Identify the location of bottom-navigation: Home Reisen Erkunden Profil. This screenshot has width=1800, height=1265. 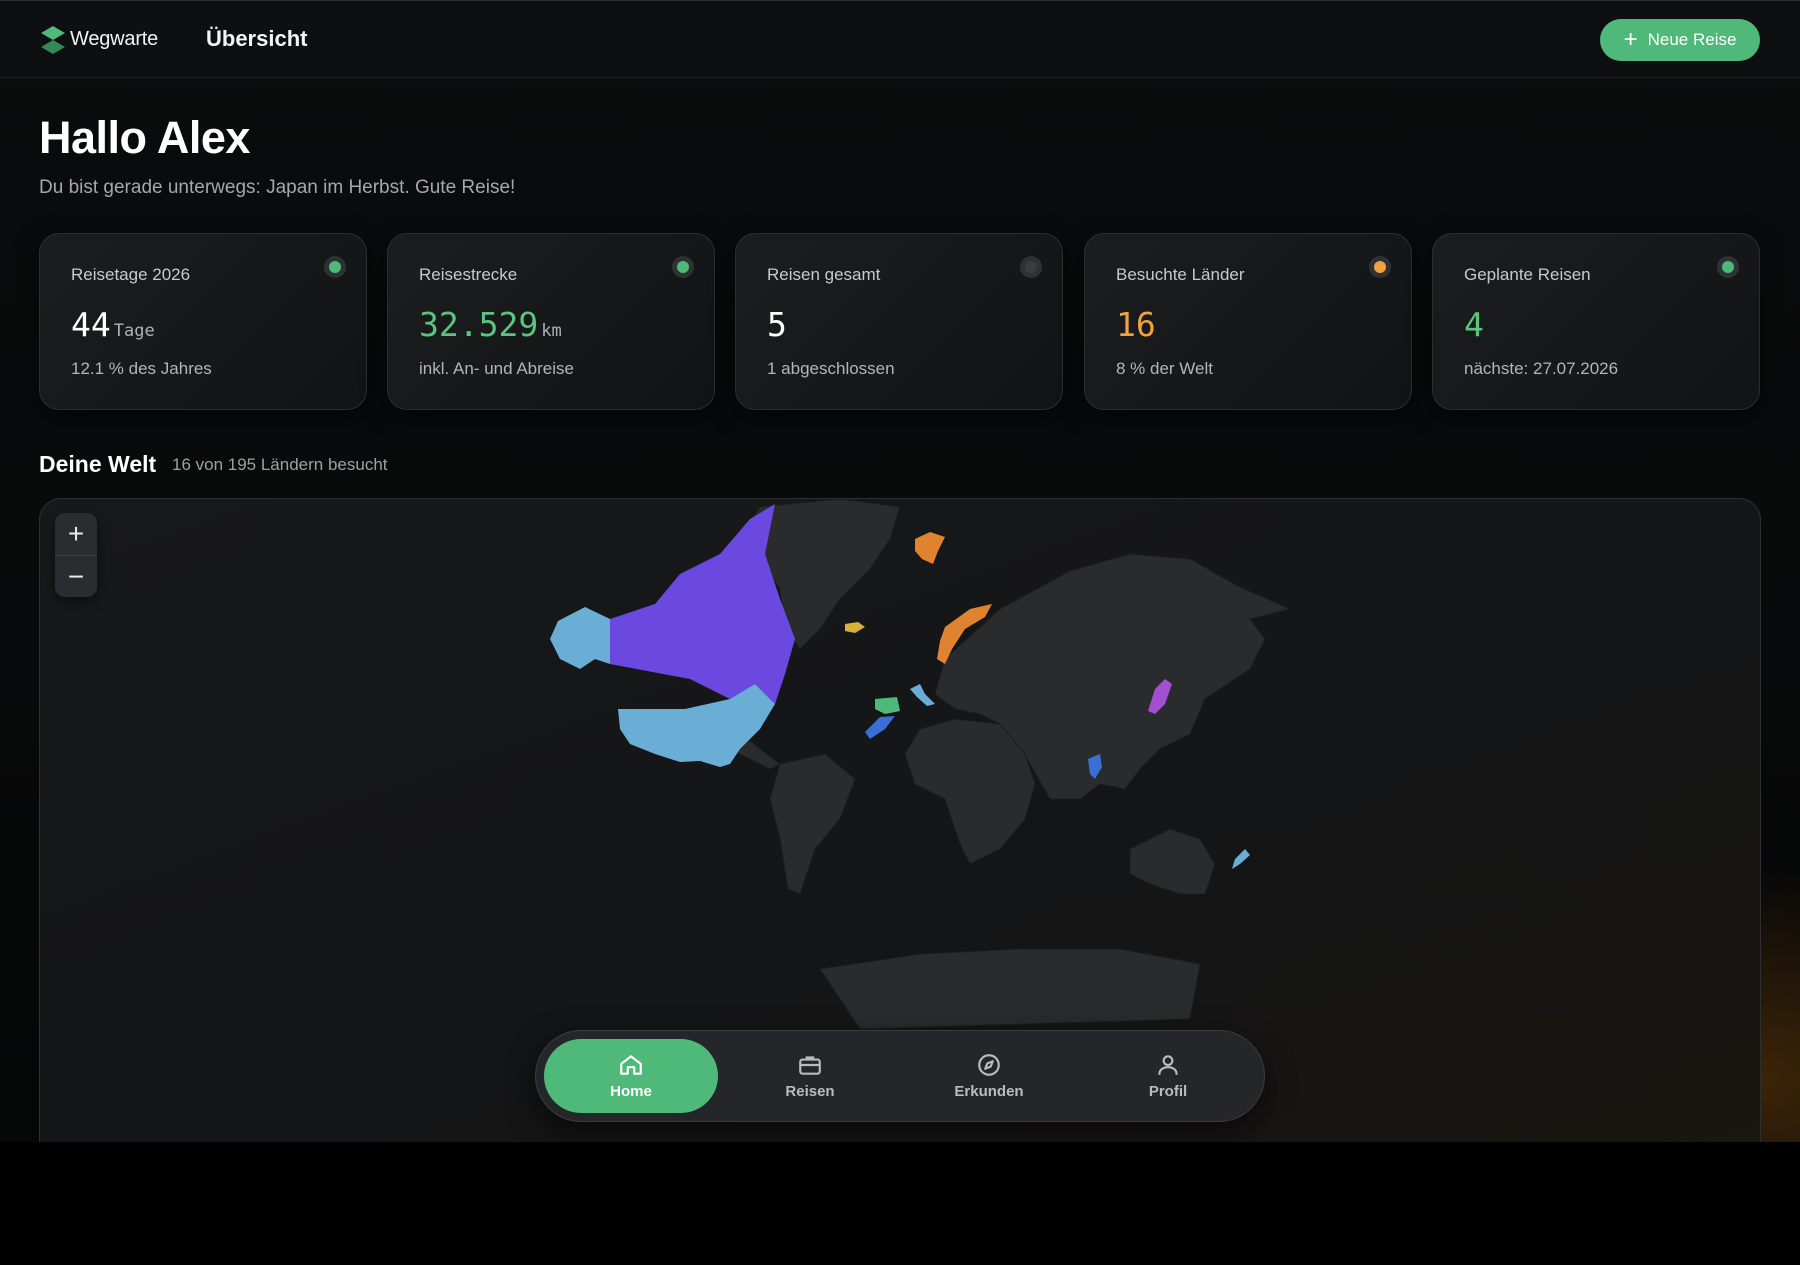
(900, 1076).